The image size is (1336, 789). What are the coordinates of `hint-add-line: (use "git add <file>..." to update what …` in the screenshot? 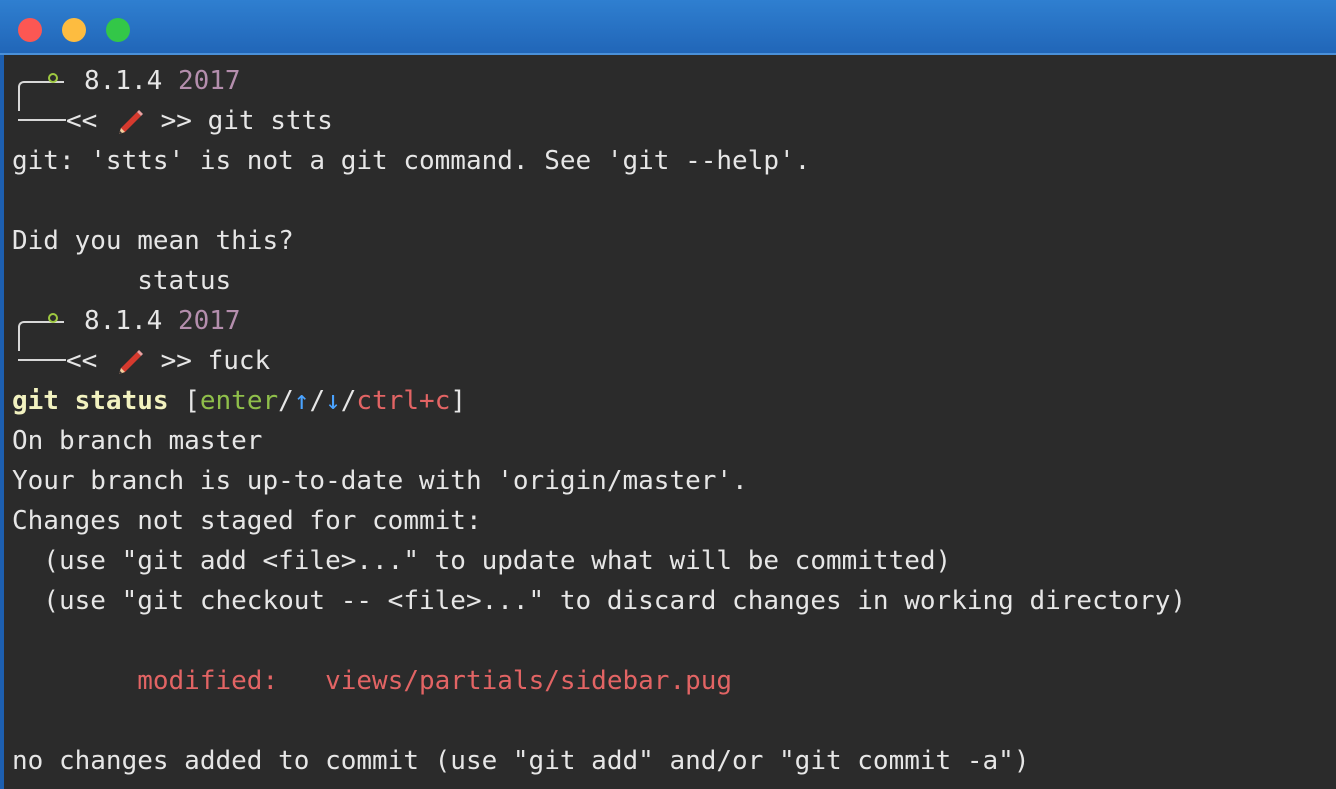 It's located at (482, 561).